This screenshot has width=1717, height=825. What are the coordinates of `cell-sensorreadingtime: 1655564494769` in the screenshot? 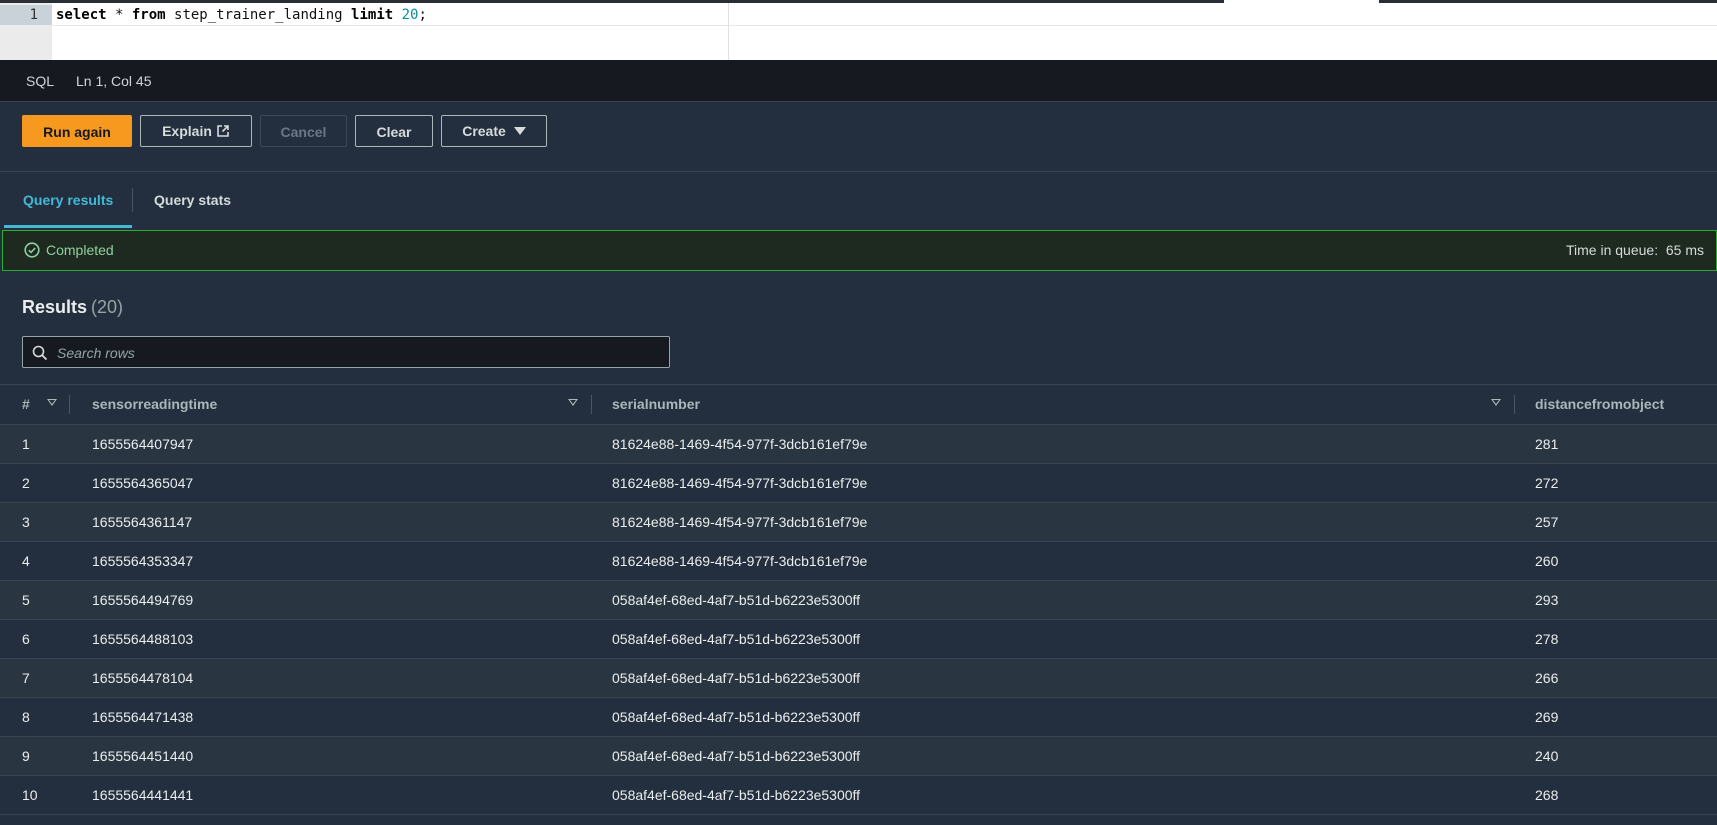 It's located at (331, 600).